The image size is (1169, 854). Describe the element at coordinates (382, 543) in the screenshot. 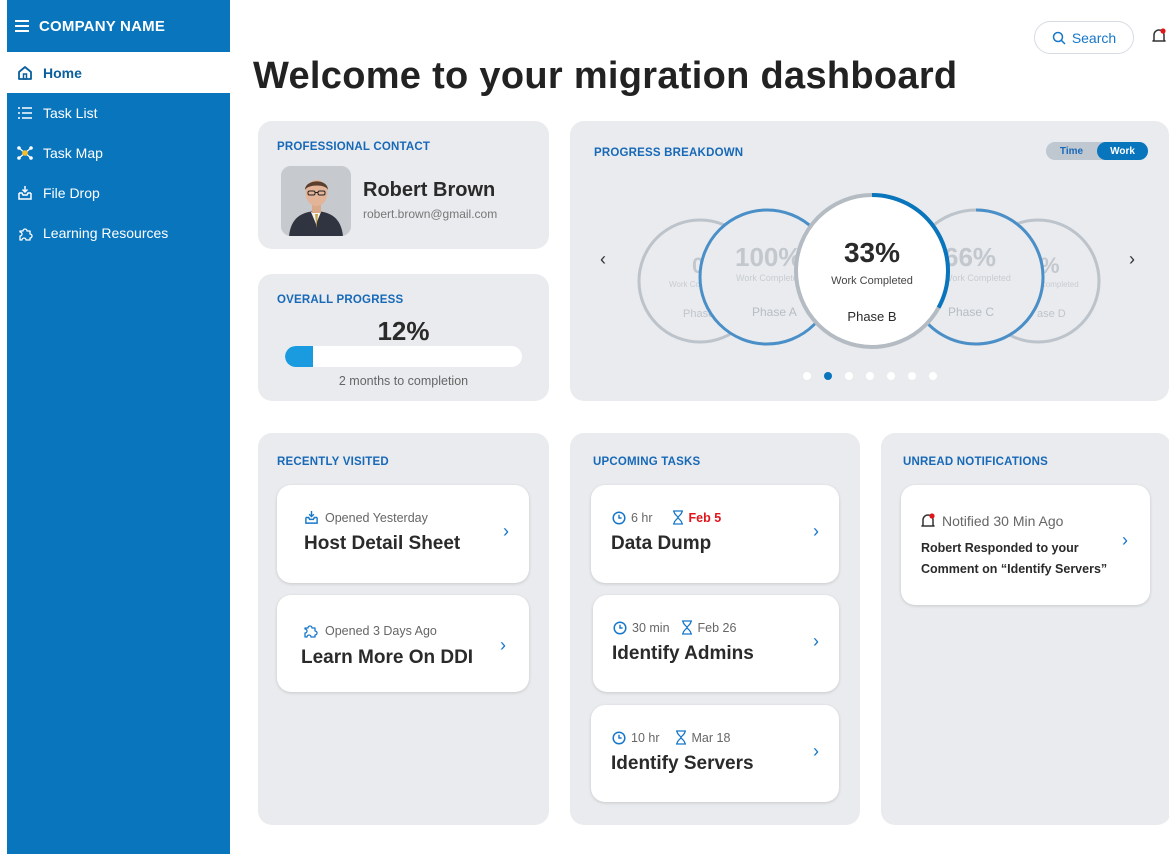

I see `recent-item-title: Host Detail Sheet` at that location.